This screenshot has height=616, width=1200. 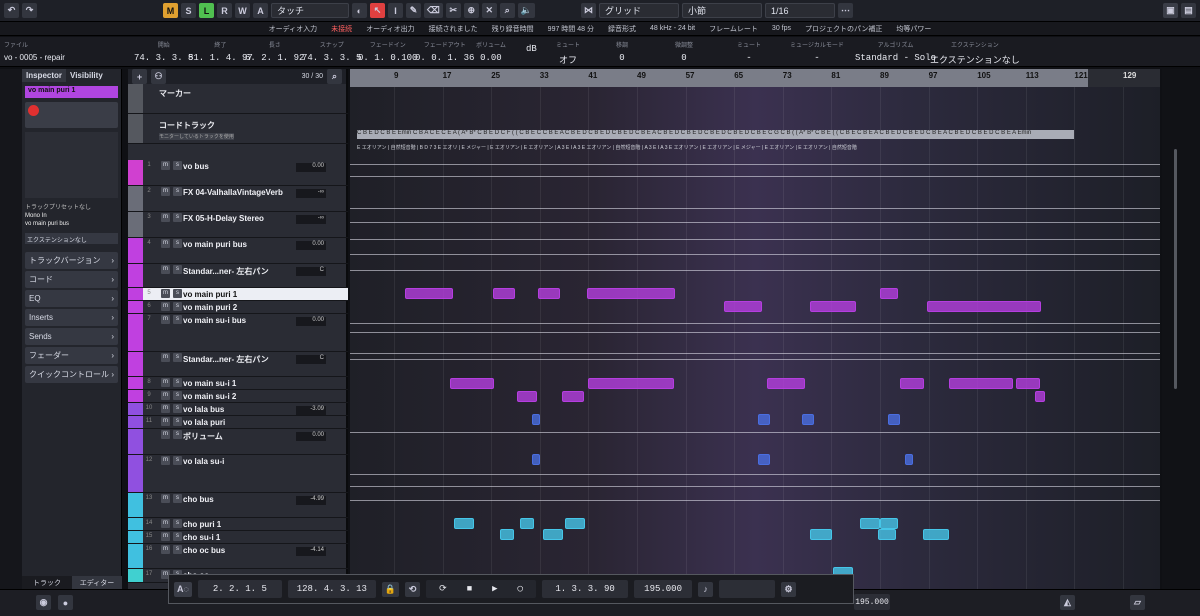 I want to click on lock-icon: 🔒, so click(x=390, y=589).